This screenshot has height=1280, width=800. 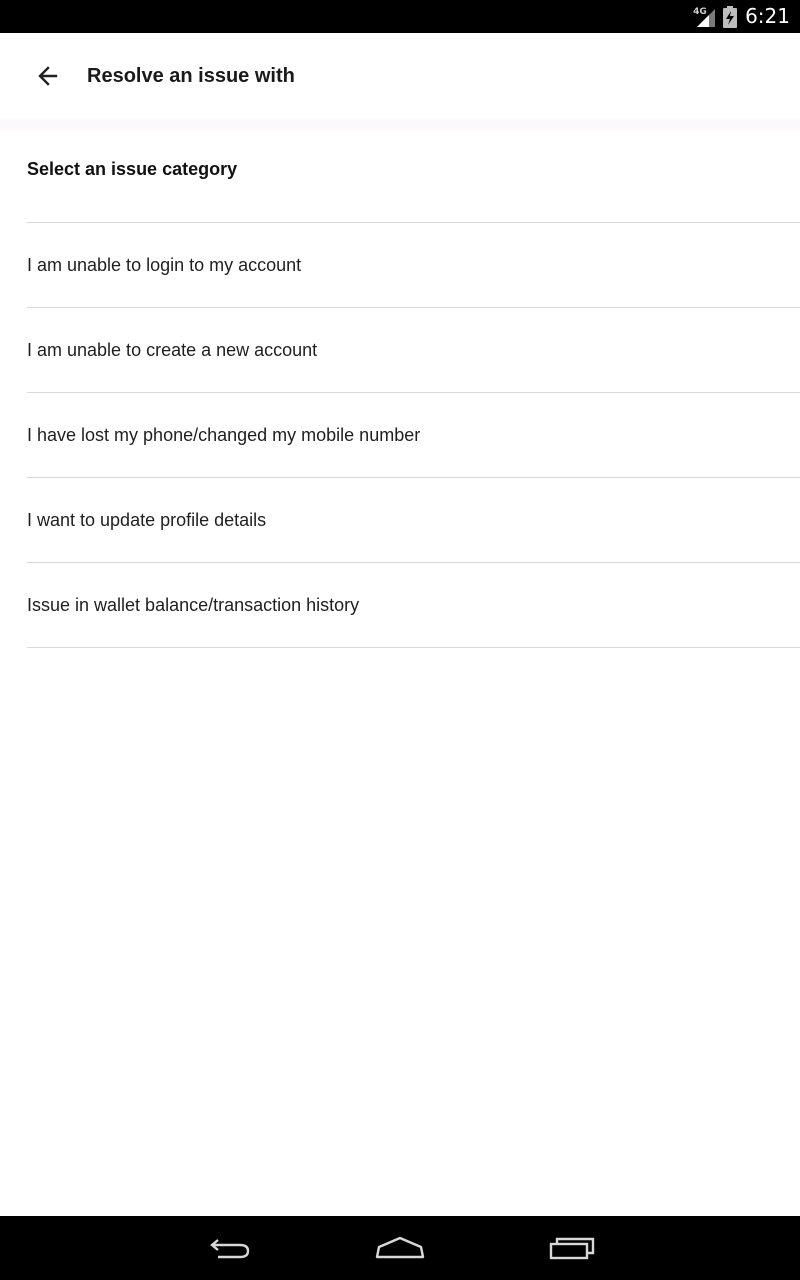 What do you see at coordinates (400, 350) in the screenshot?
I see `issue-item-create-account: I am unable to create a new account` at bounding box center [400, 350].